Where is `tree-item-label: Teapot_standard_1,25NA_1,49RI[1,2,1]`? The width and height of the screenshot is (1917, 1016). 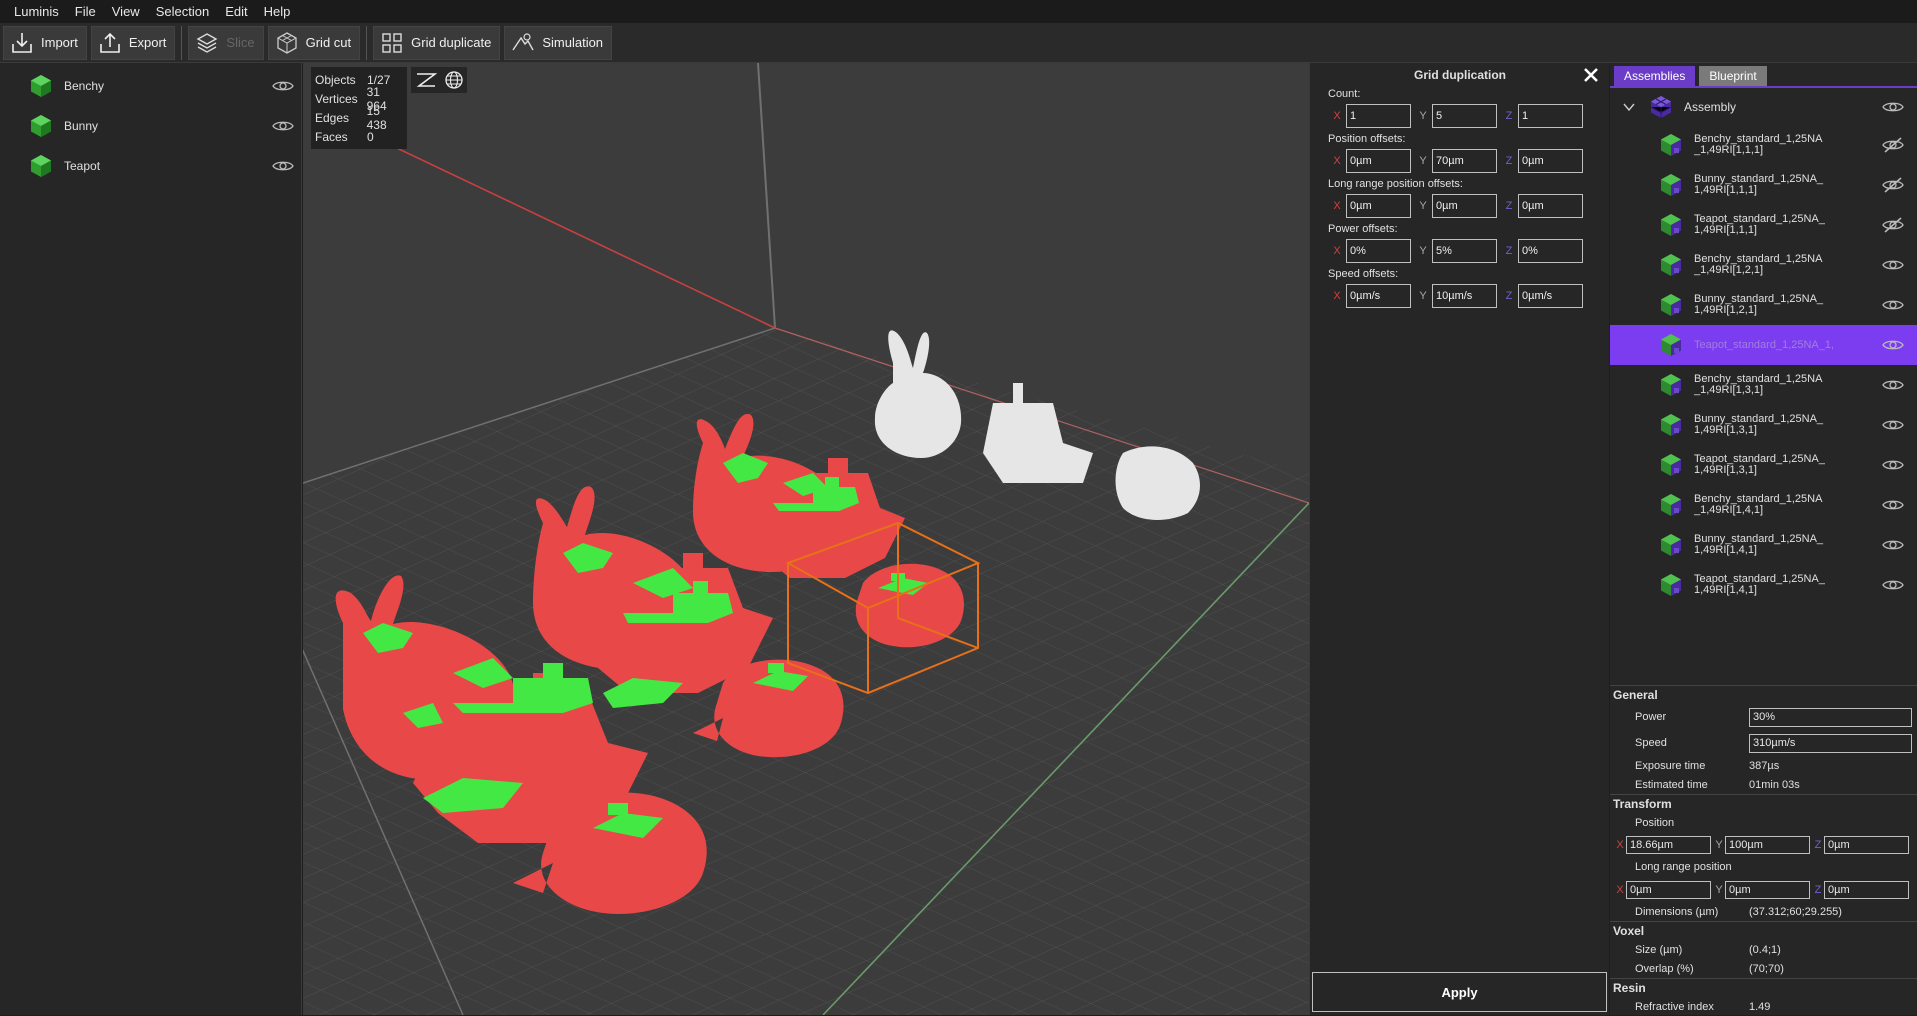 tree-item-label: Teapot_standard_1,25NA_1,49RI[1,2,1] is located at coordinates (1764, 345).